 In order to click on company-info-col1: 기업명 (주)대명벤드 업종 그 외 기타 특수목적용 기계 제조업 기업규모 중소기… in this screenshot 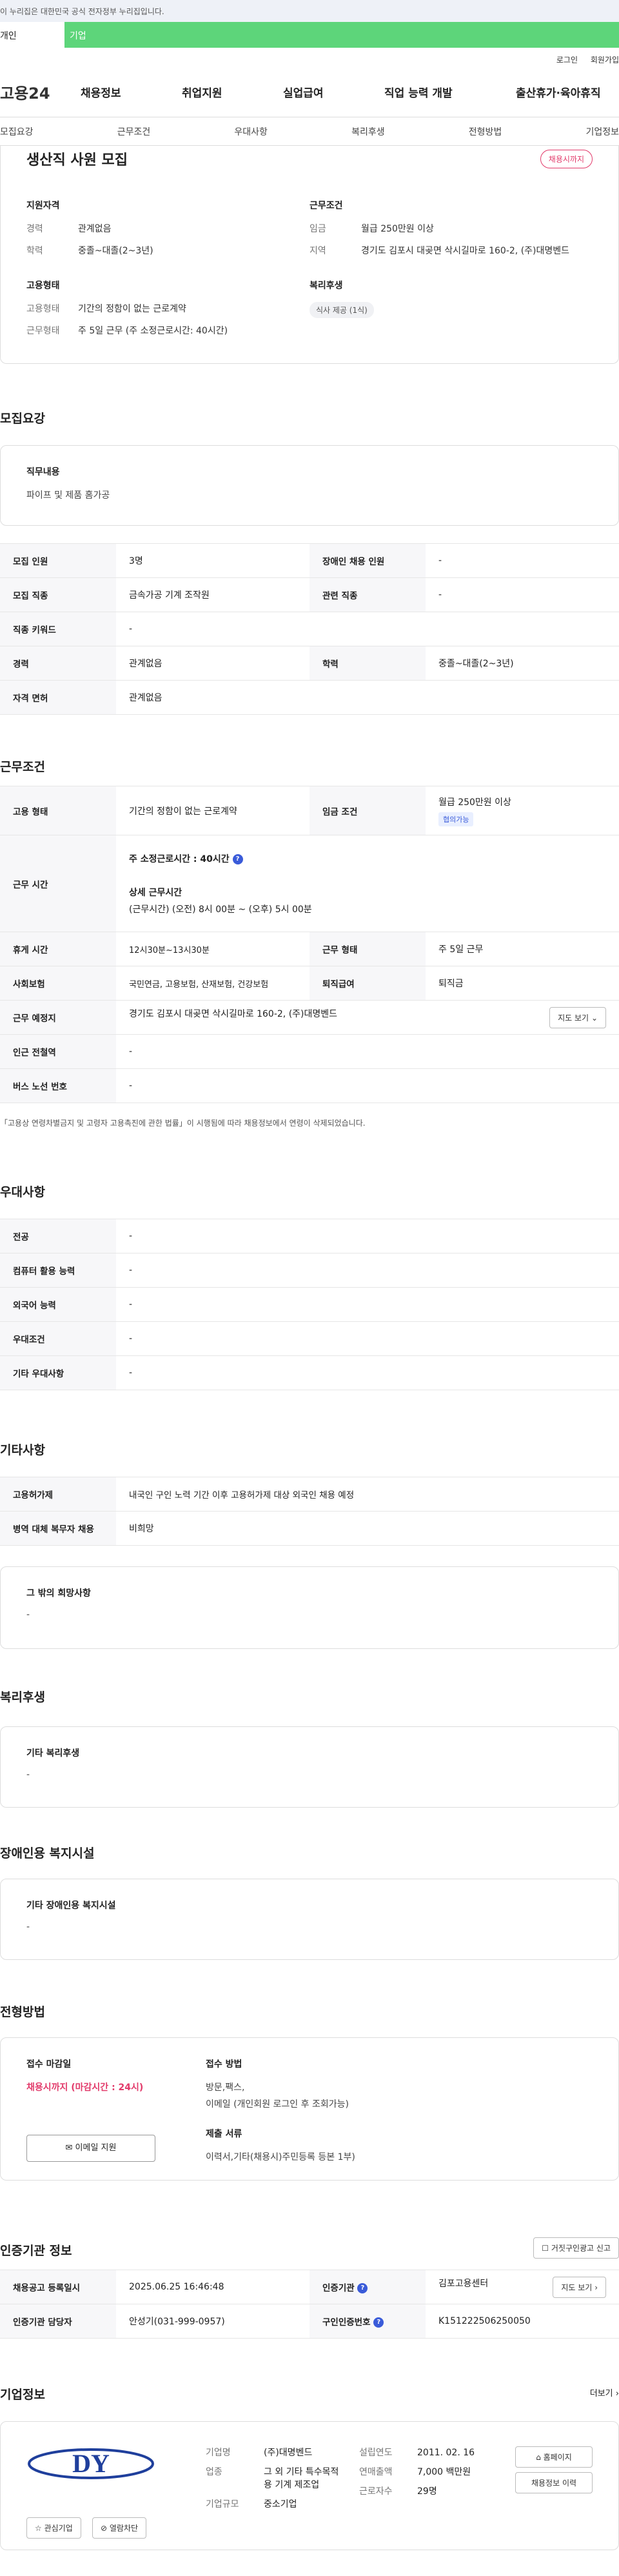, I will do `click(273, 2478)`.